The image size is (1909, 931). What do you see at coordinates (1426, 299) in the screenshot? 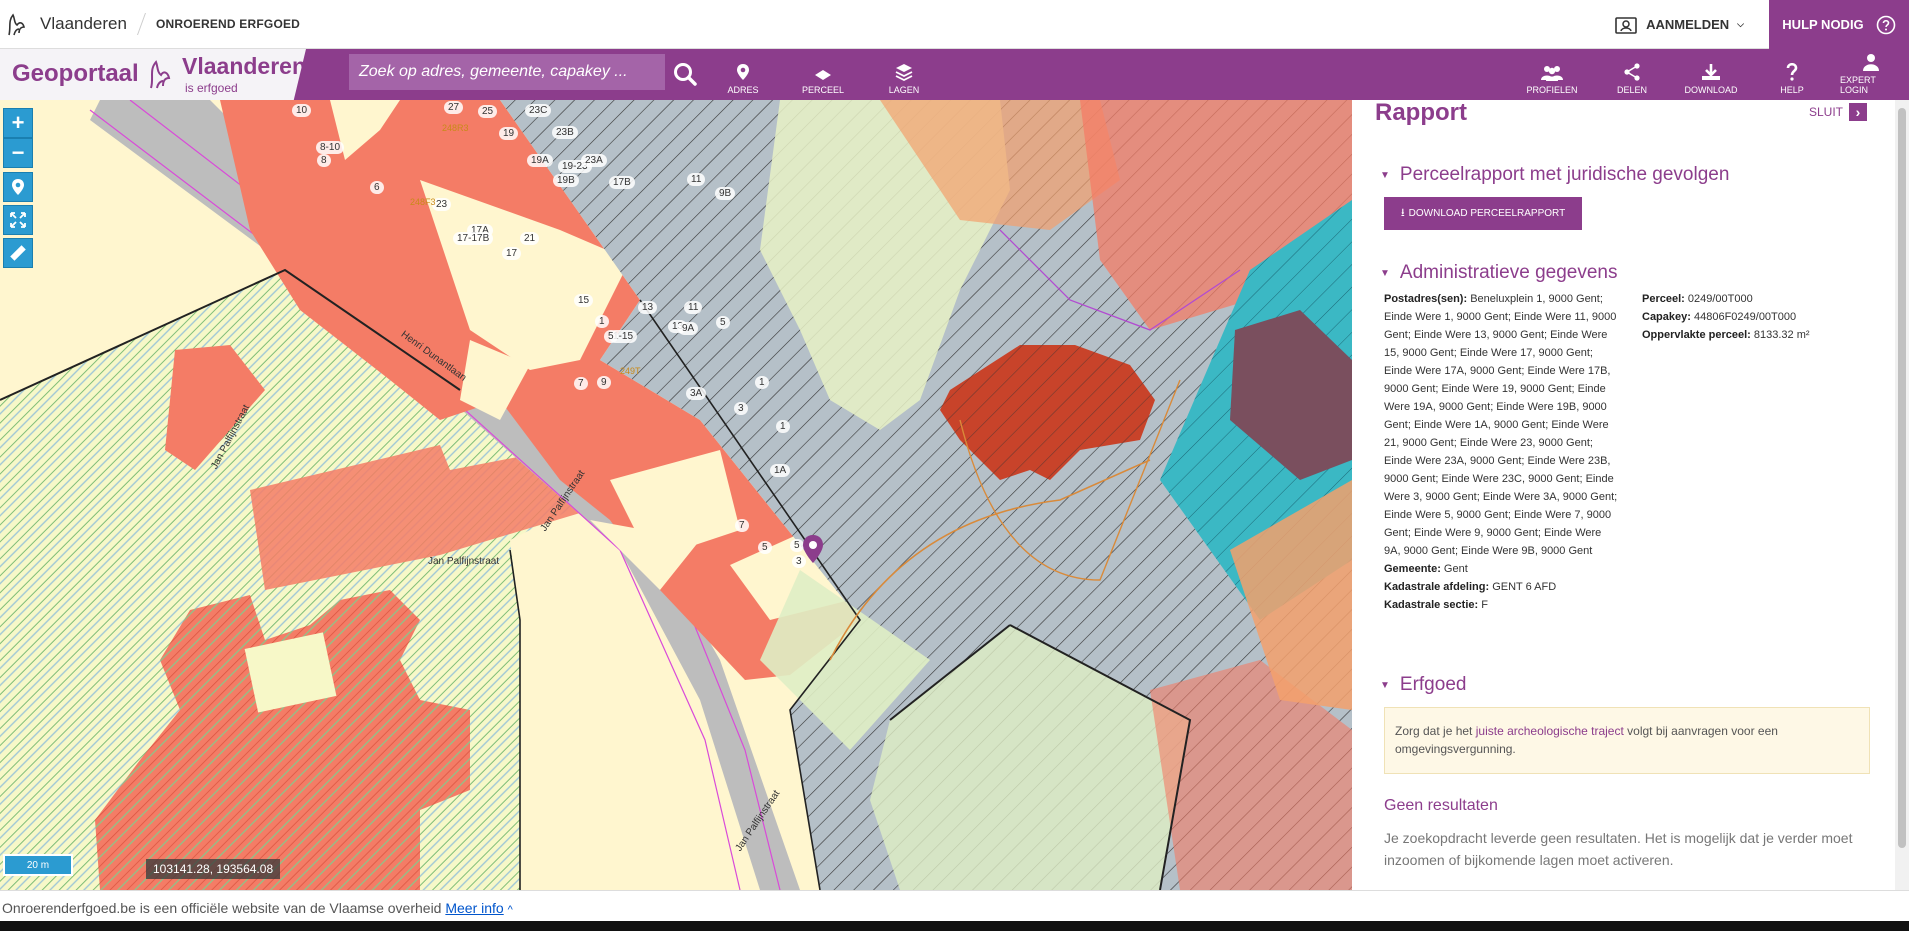
I see `postadres-label: Postadres(sen):` at bounding box center [1426, 299].